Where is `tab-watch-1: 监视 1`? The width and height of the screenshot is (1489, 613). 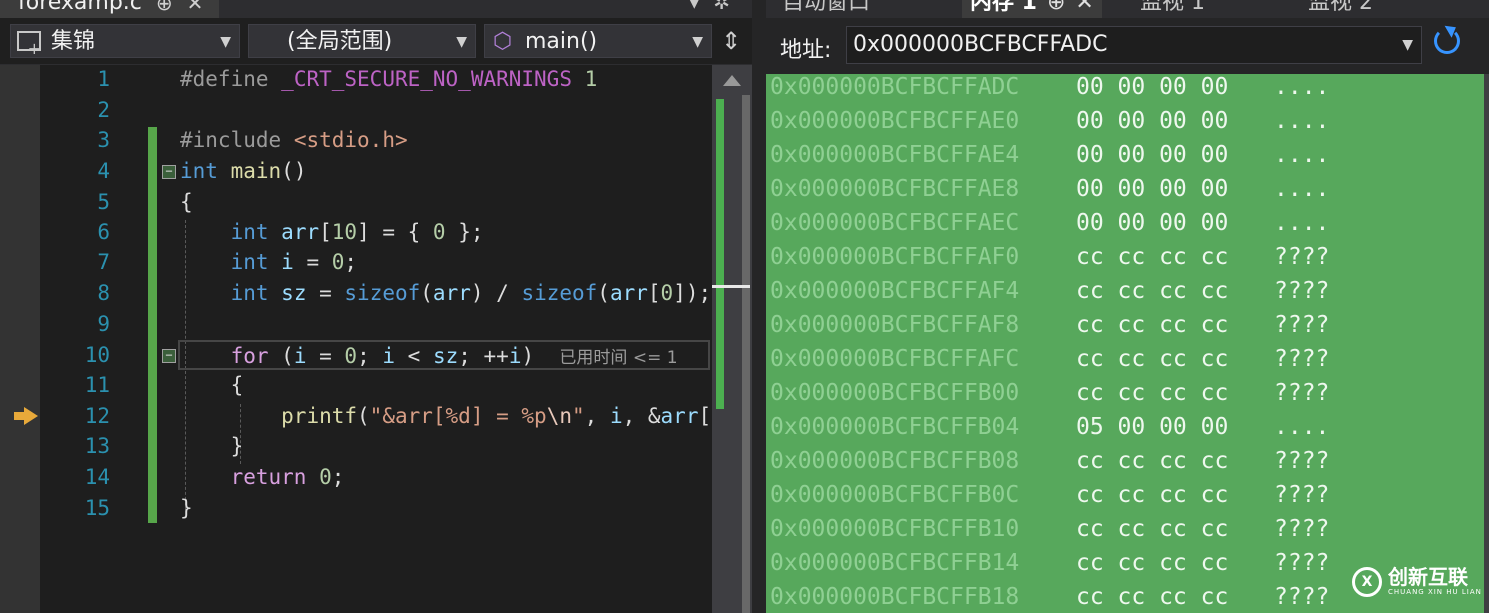
tab-watch-1: 监视 1 is located at coordinates (1172, 9).